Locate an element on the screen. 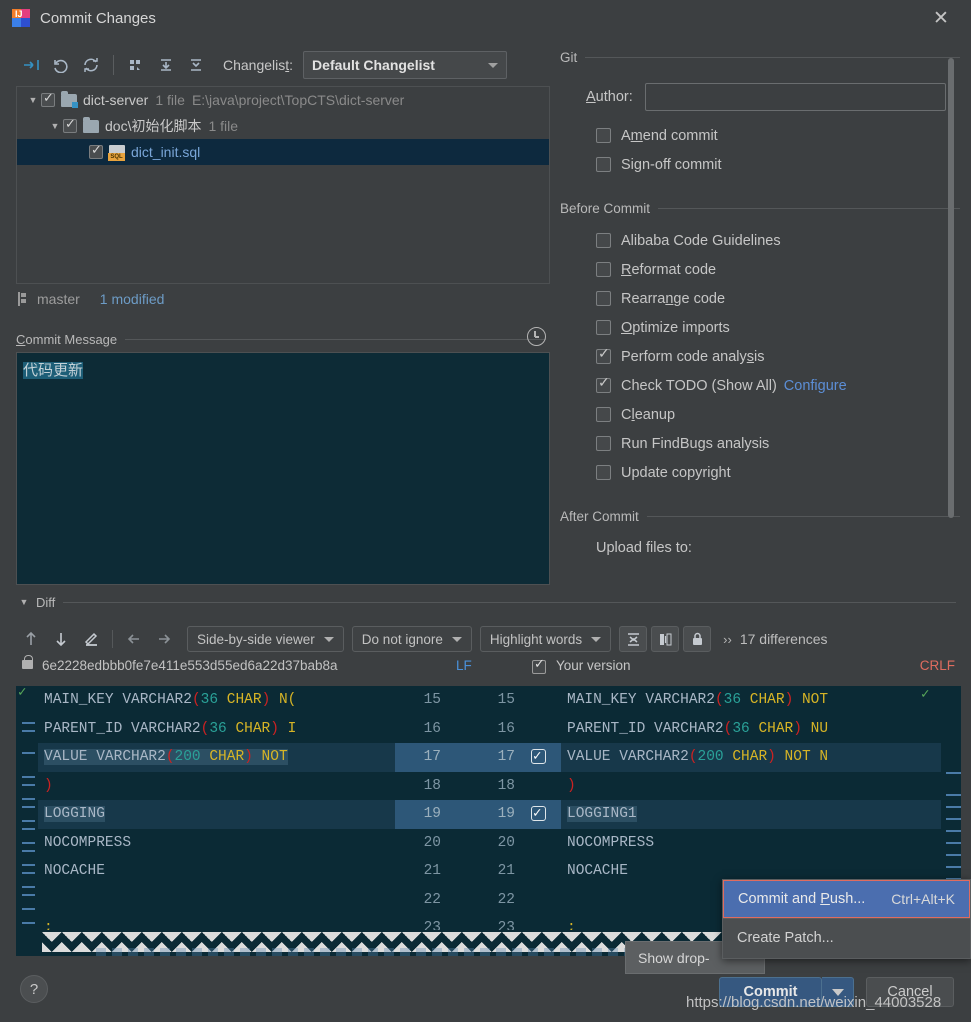 The width and height of the screenshot is (971, 1022). previous-difference-icon is located at coordinates (31, 639).